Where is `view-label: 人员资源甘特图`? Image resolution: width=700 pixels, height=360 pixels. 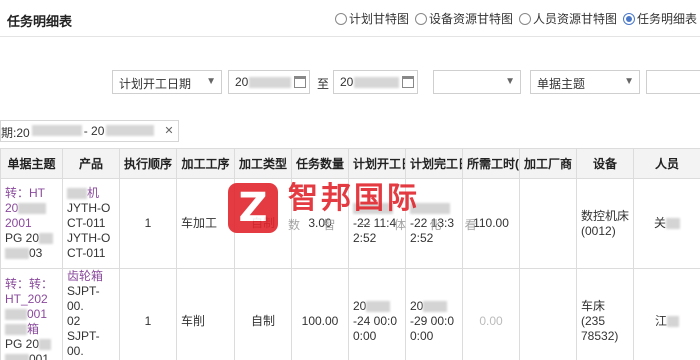 view-label: 人员资源甘特图 is located at coordinates (574, 19).